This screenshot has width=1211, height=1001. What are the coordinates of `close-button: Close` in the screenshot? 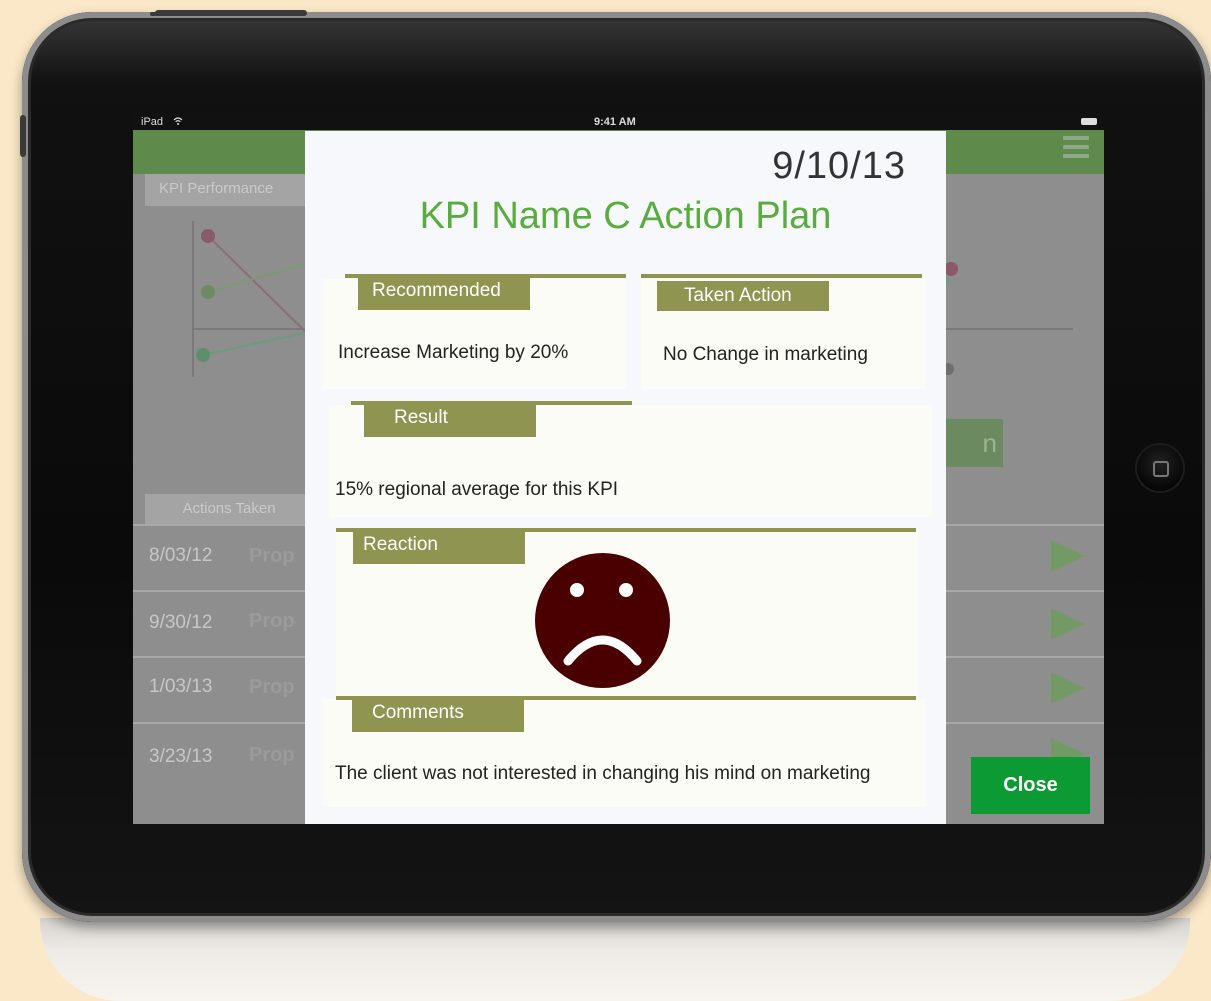 It's located at (1030, 785).